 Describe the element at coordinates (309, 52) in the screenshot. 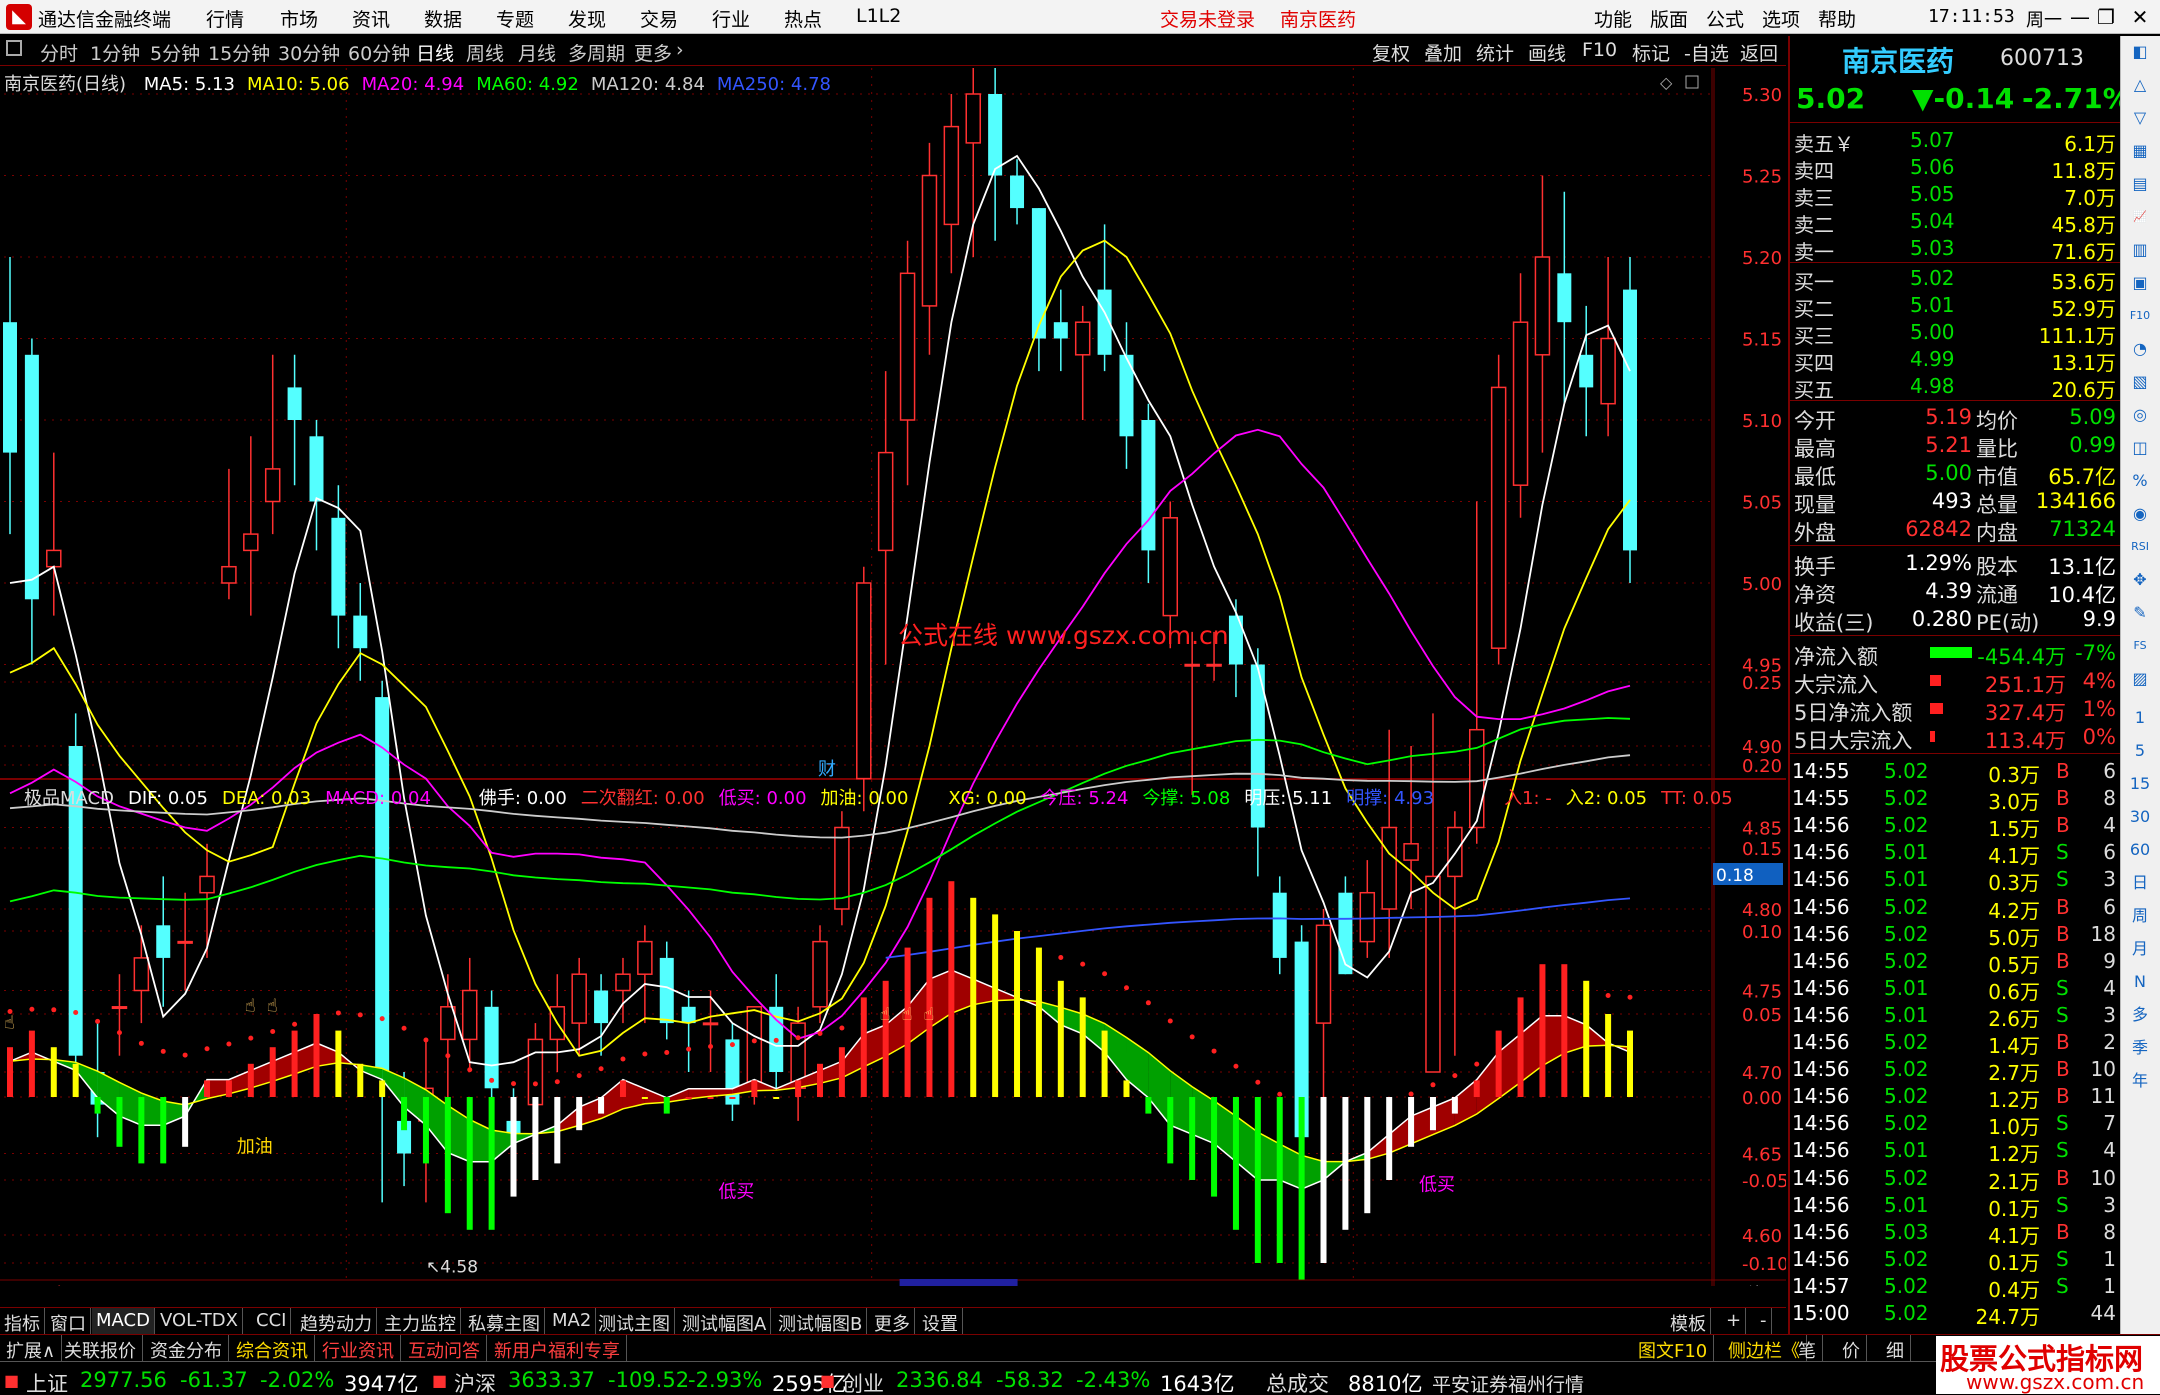

I see `period-tab-4: 30分钟` at that location.